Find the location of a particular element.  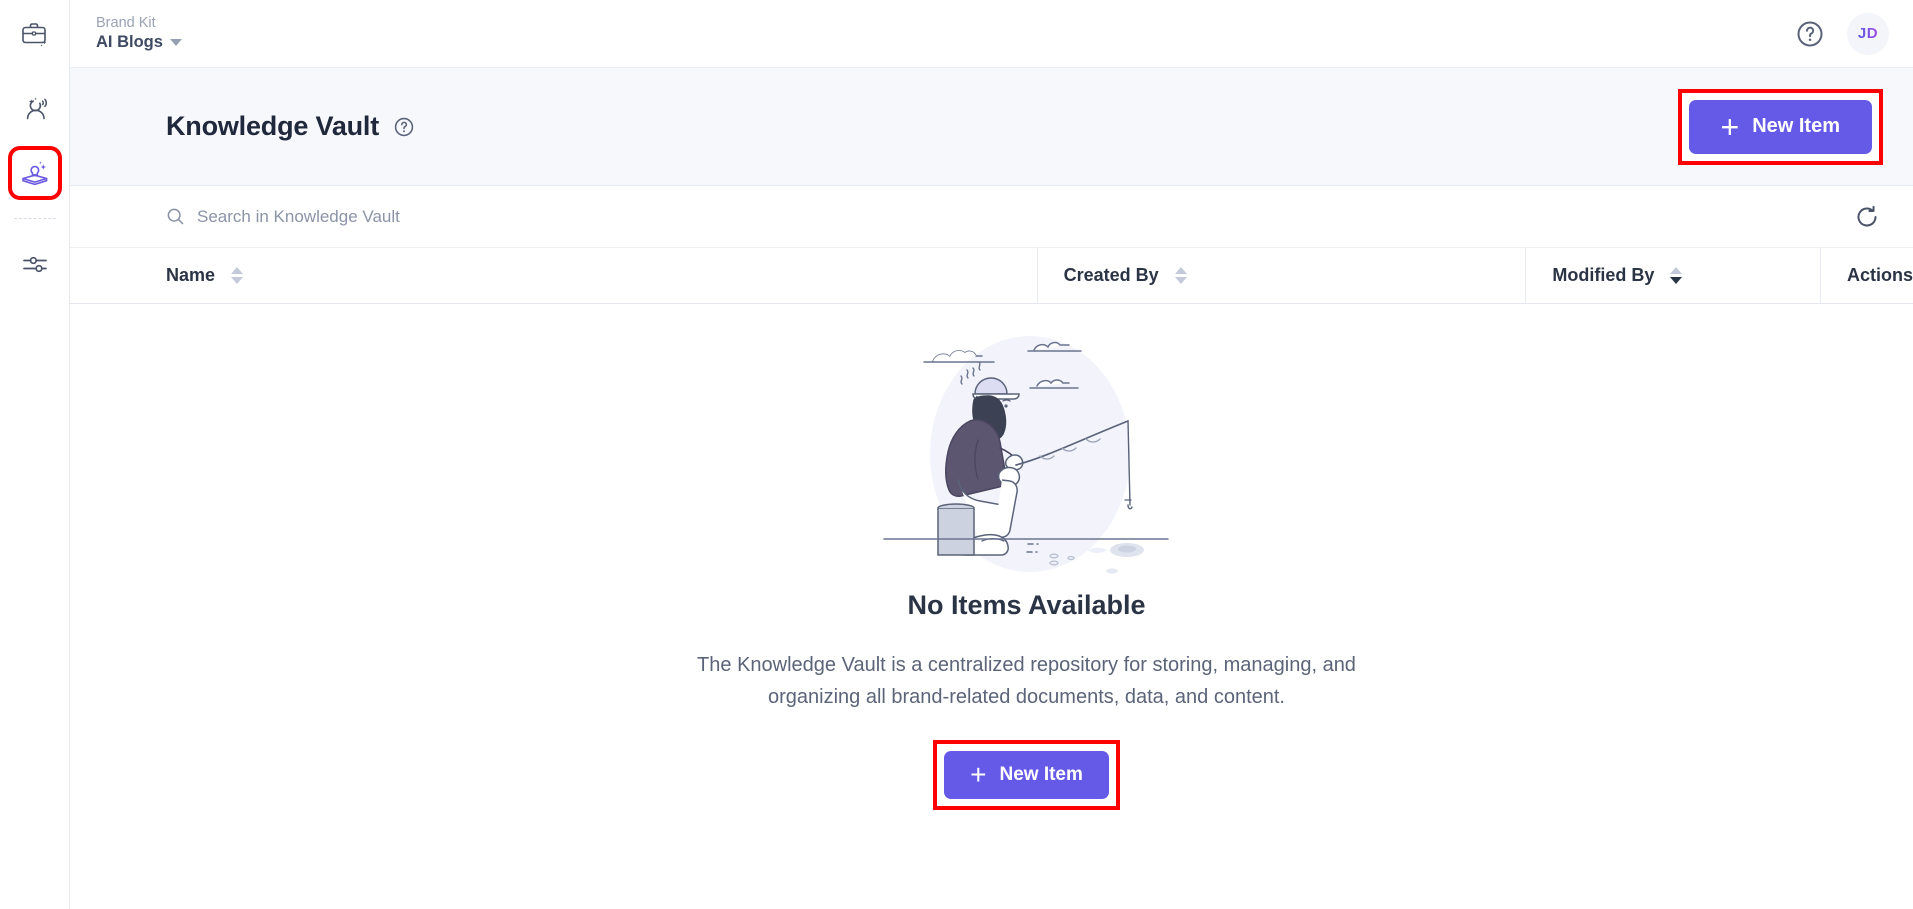

refresh-button is located at coordinates (1867, 217).